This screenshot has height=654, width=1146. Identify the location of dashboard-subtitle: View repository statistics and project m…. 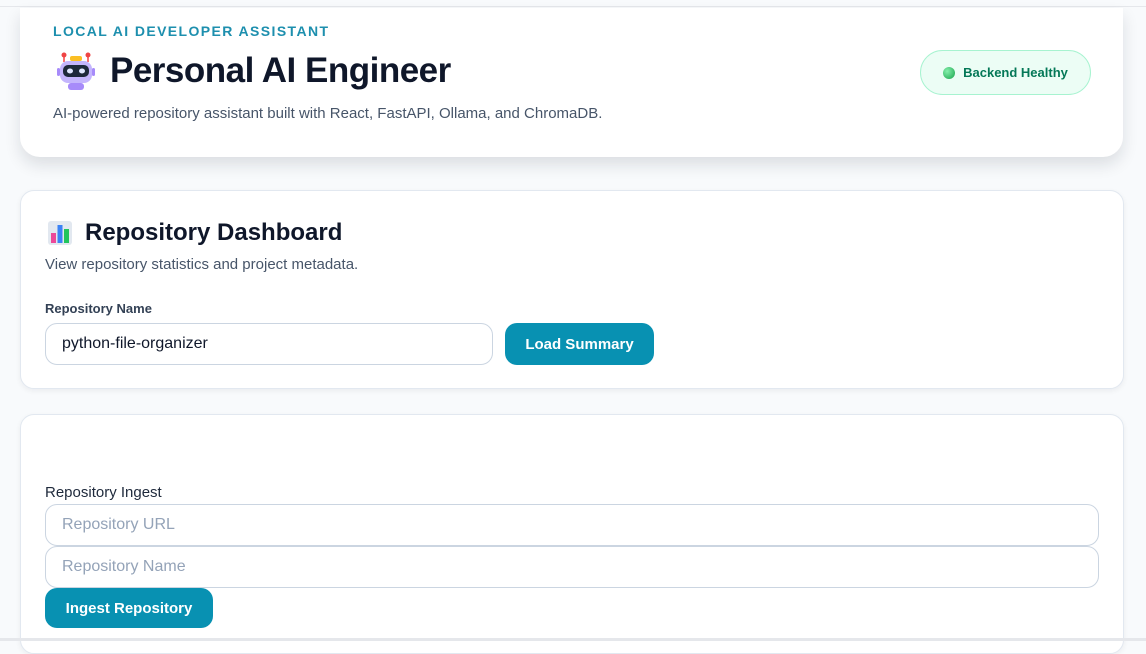
(202, 264).